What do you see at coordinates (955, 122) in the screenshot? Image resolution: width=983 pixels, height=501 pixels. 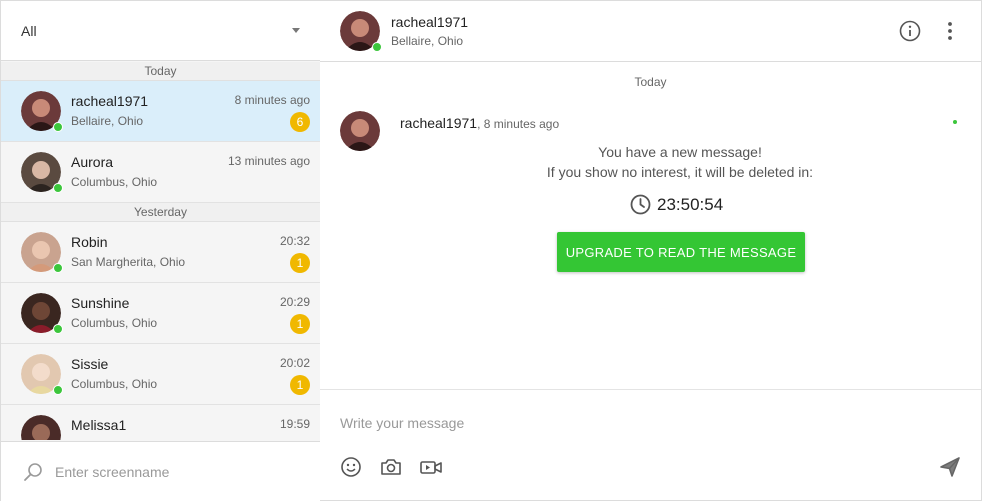 I see `online-dot` at bounding box center [955, 122].